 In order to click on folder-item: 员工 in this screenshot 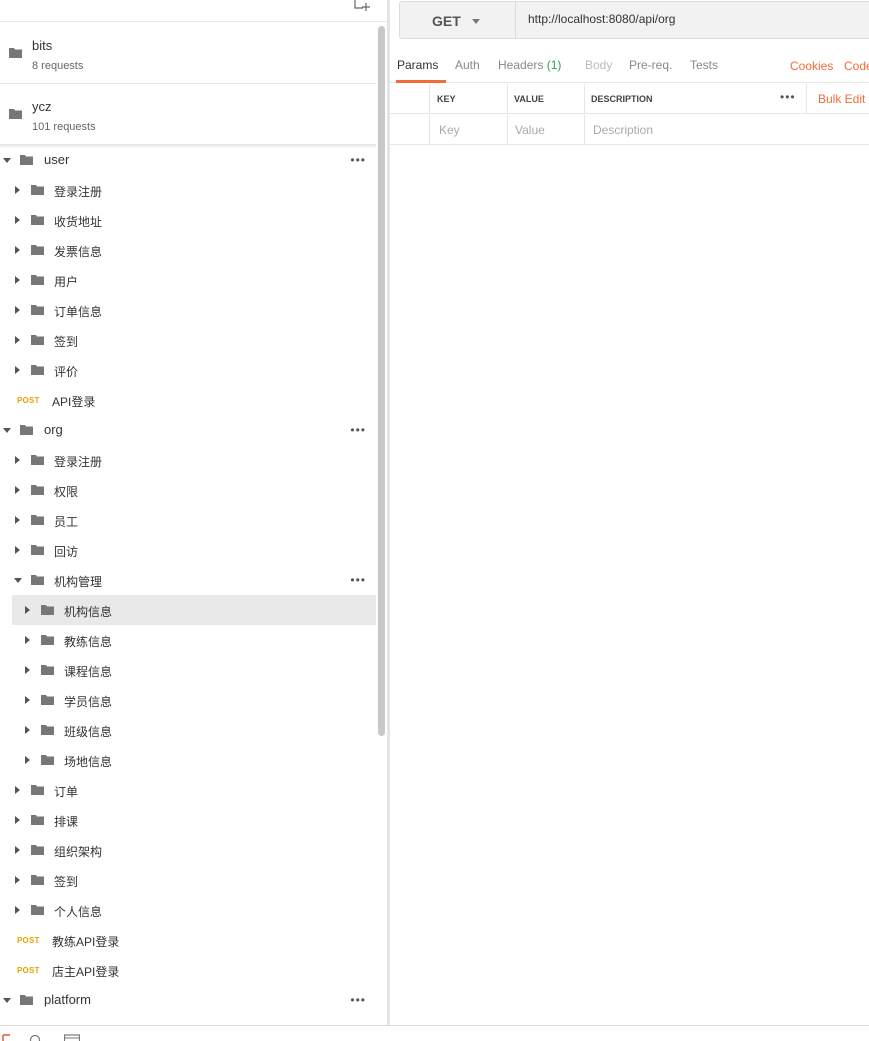, I will do `click(188, 520)`.